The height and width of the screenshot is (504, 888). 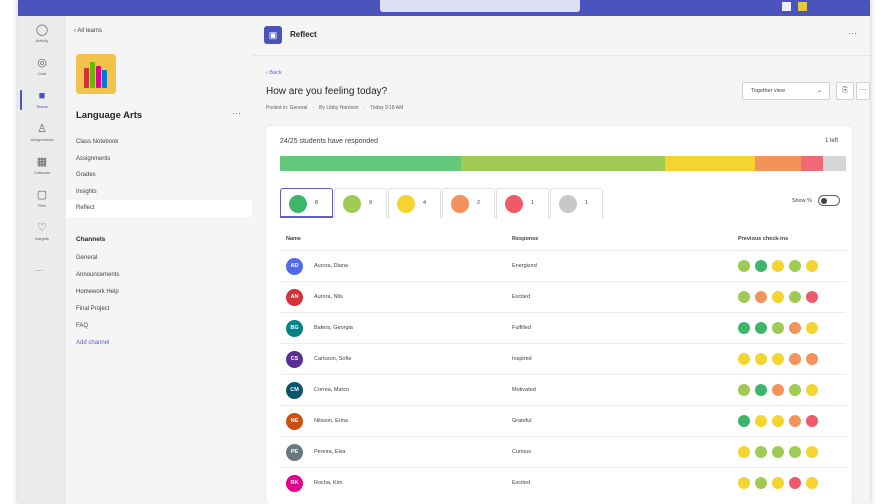 What do you see at coordinates (522, 359) in the screenshot?
I see `student-response: Inspired` at bounding box center [522, 359].